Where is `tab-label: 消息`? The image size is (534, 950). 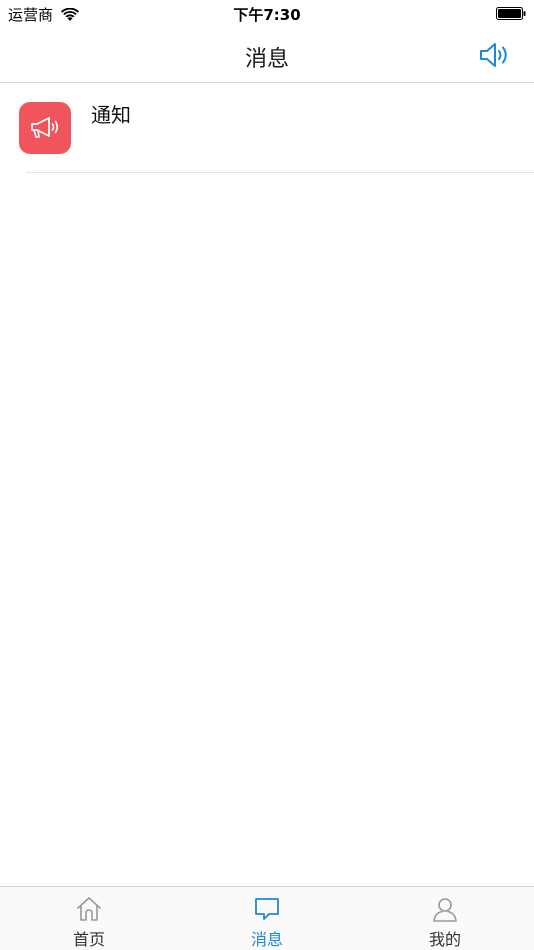 tab-label: 消息 is located at coordinates (266, 939).